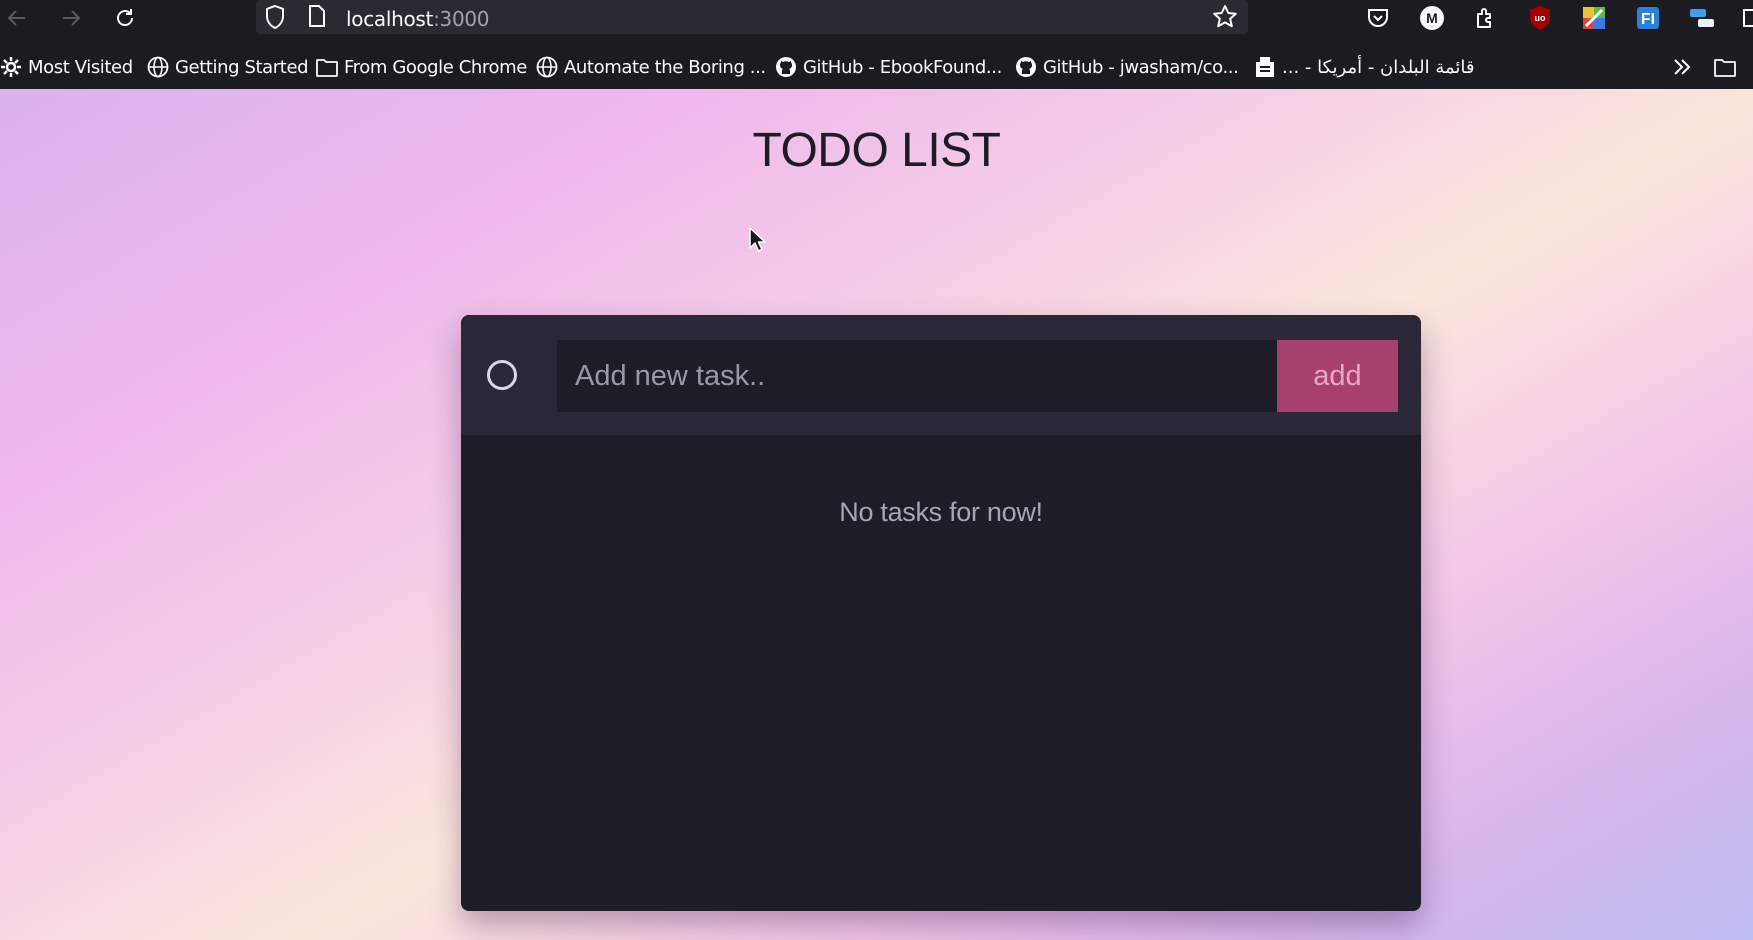 The image size is (1753, 940). I want to click on forward-button, so click(71, 18).